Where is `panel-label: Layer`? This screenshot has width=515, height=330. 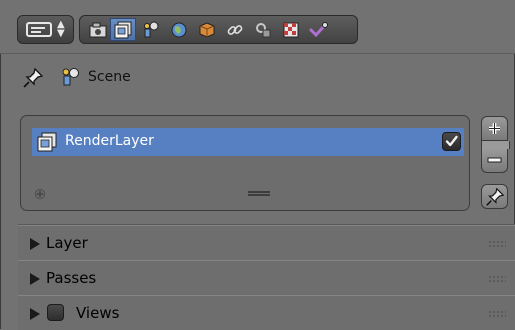
panel-label: Layer is located at coordinates (67, 243).